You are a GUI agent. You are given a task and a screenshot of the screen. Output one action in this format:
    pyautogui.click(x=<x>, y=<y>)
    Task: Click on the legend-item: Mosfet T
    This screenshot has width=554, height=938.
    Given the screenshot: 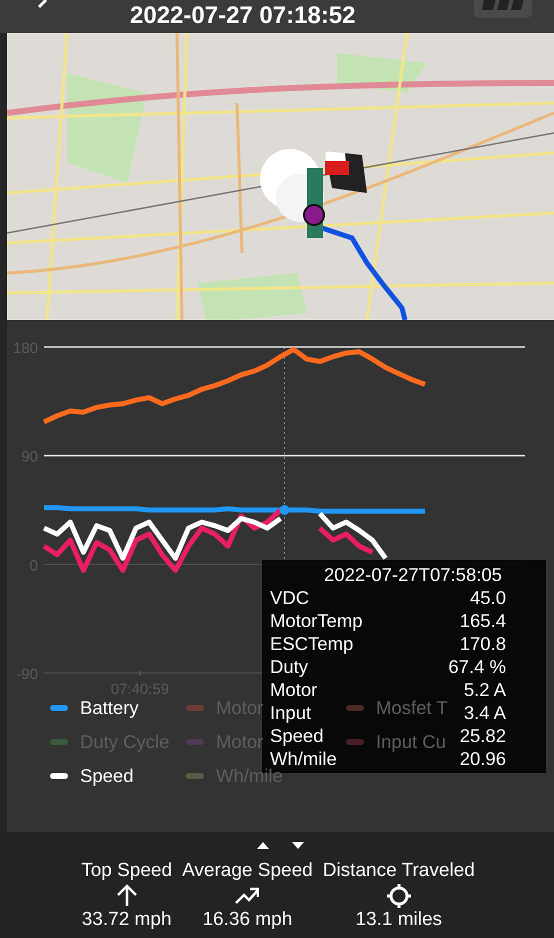 What is the action you would take?
    pyautogui.click(x=412, y=708)
    